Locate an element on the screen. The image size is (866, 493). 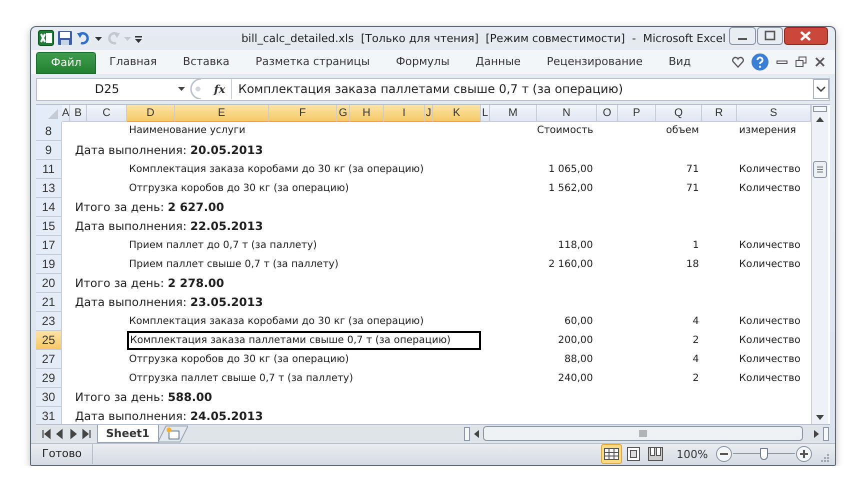
column-header: G is located at coordinates (343, 113).